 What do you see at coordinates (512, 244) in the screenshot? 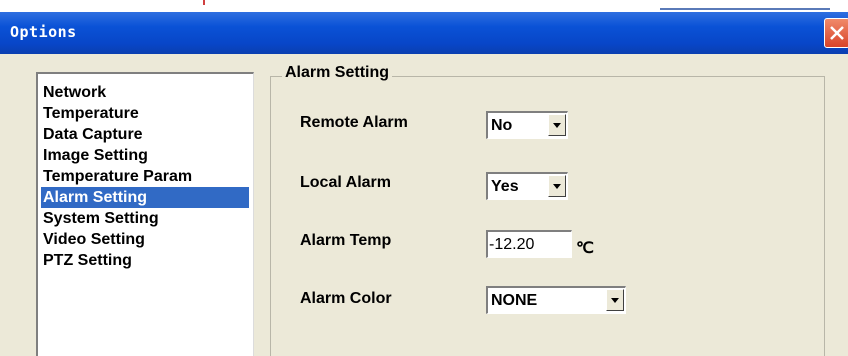
I see `alarm-temp-value: -12.20` at bounding box center [512, 244].